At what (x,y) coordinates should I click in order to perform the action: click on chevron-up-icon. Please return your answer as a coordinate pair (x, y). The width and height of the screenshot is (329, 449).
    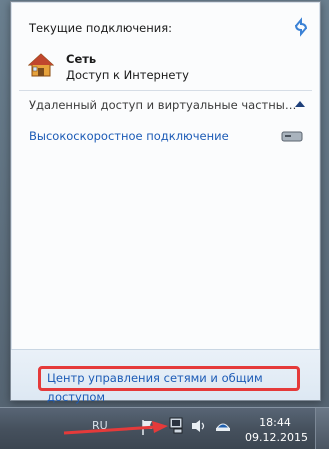
    Looking at the image, I should click on (300, 104).